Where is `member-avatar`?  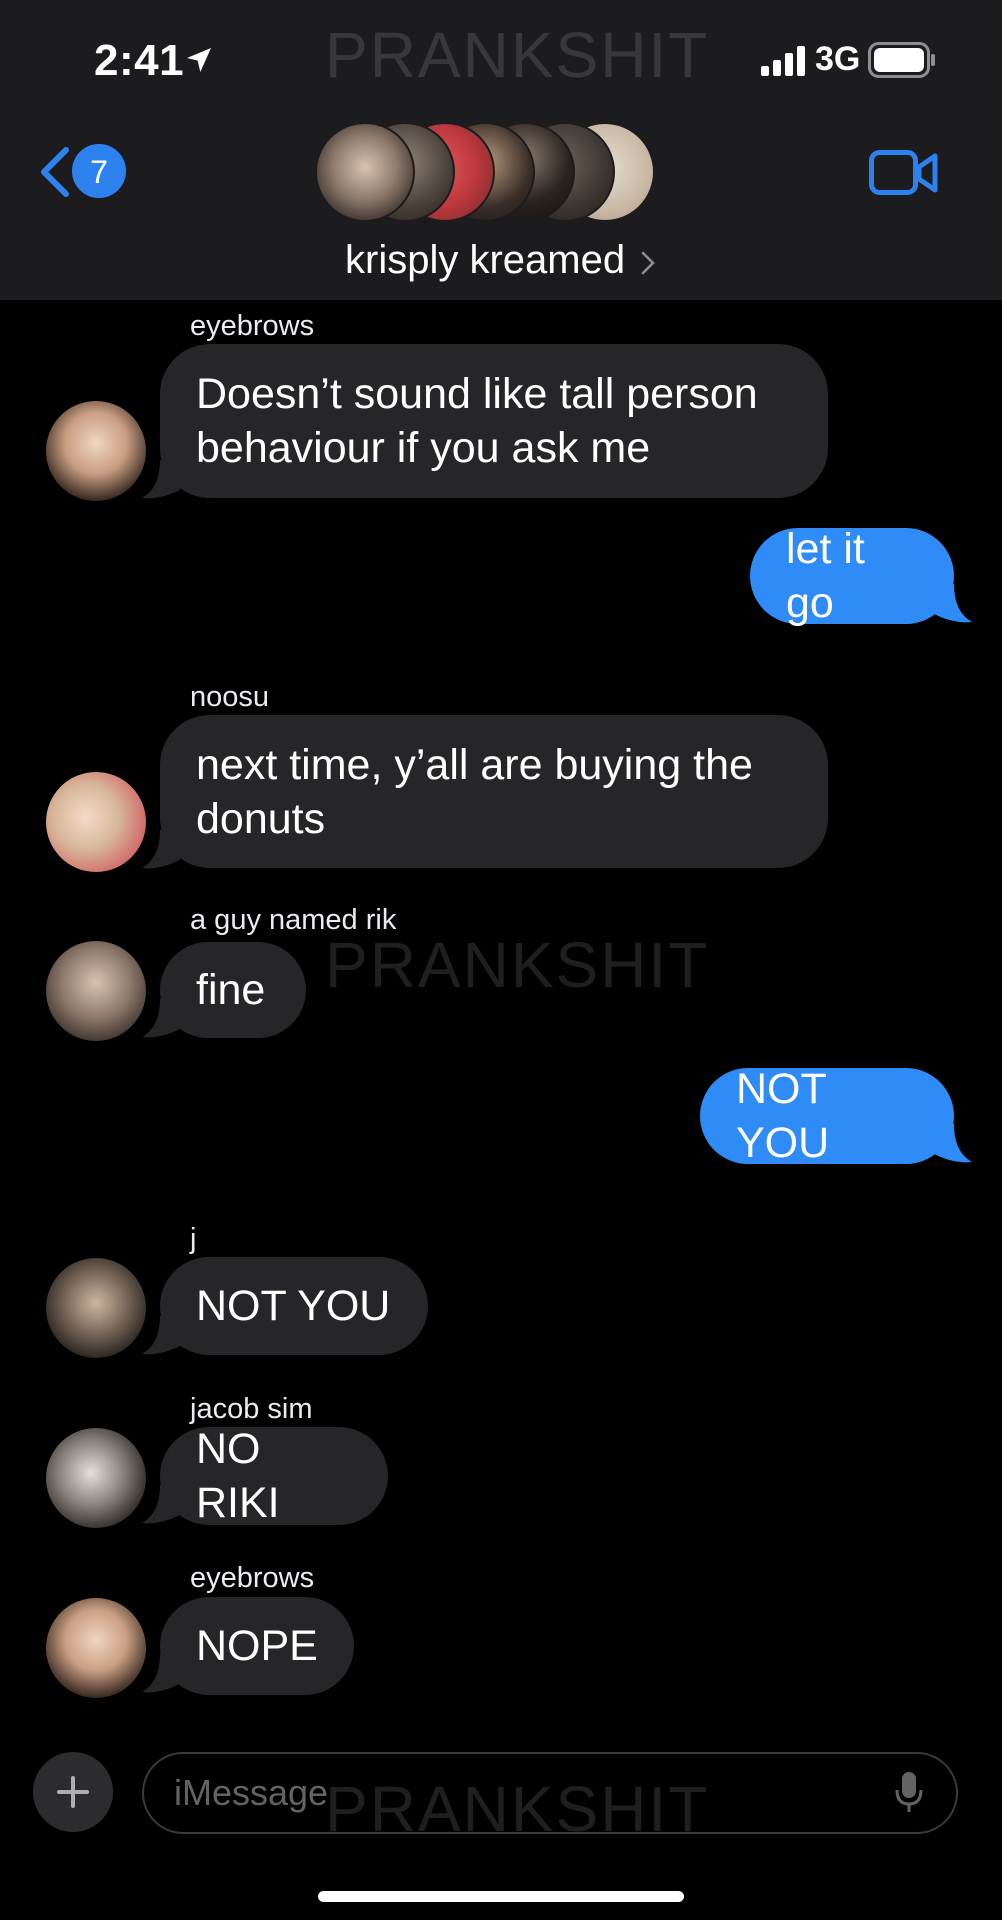 member-avatar is located at coordinates (365, 172).